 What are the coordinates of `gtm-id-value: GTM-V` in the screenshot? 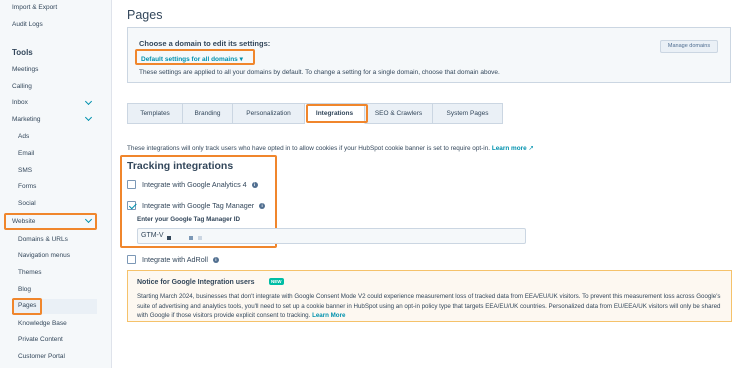 It's located at (152, 235).